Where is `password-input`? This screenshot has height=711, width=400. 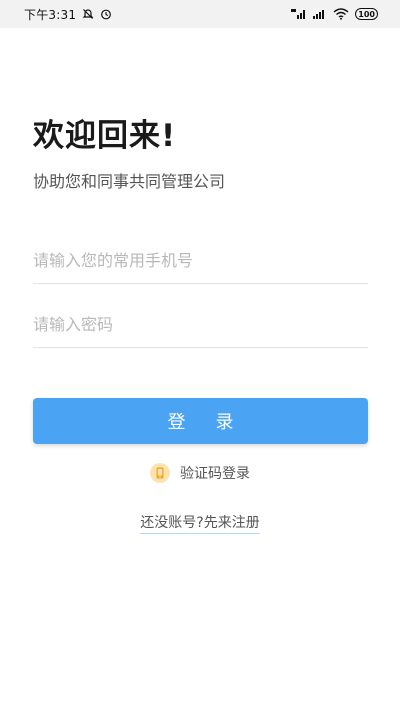 password-input is located at coordinates (200, 324).